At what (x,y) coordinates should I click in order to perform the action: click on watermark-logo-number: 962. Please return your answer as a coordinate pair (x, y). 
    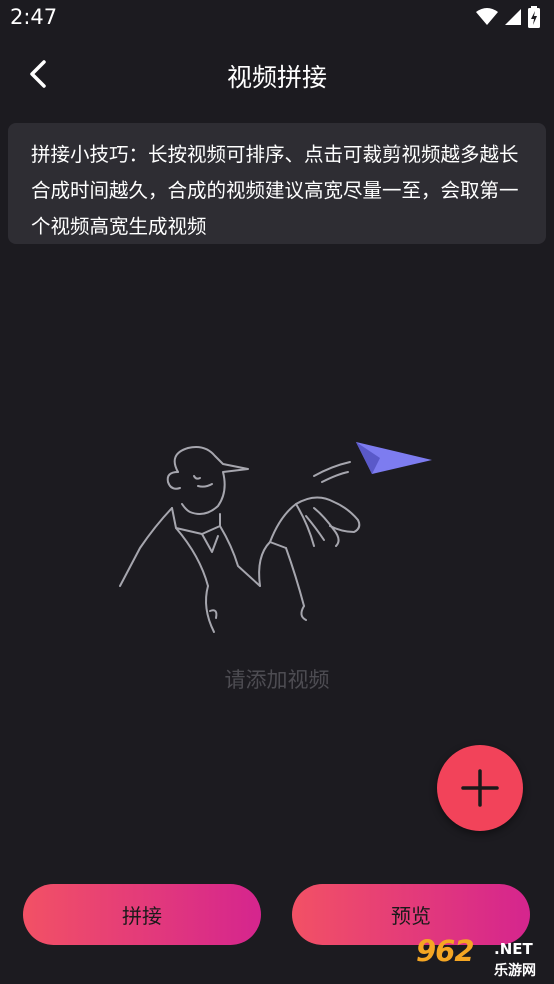
    Looking at the image, I should click on (445, 951).